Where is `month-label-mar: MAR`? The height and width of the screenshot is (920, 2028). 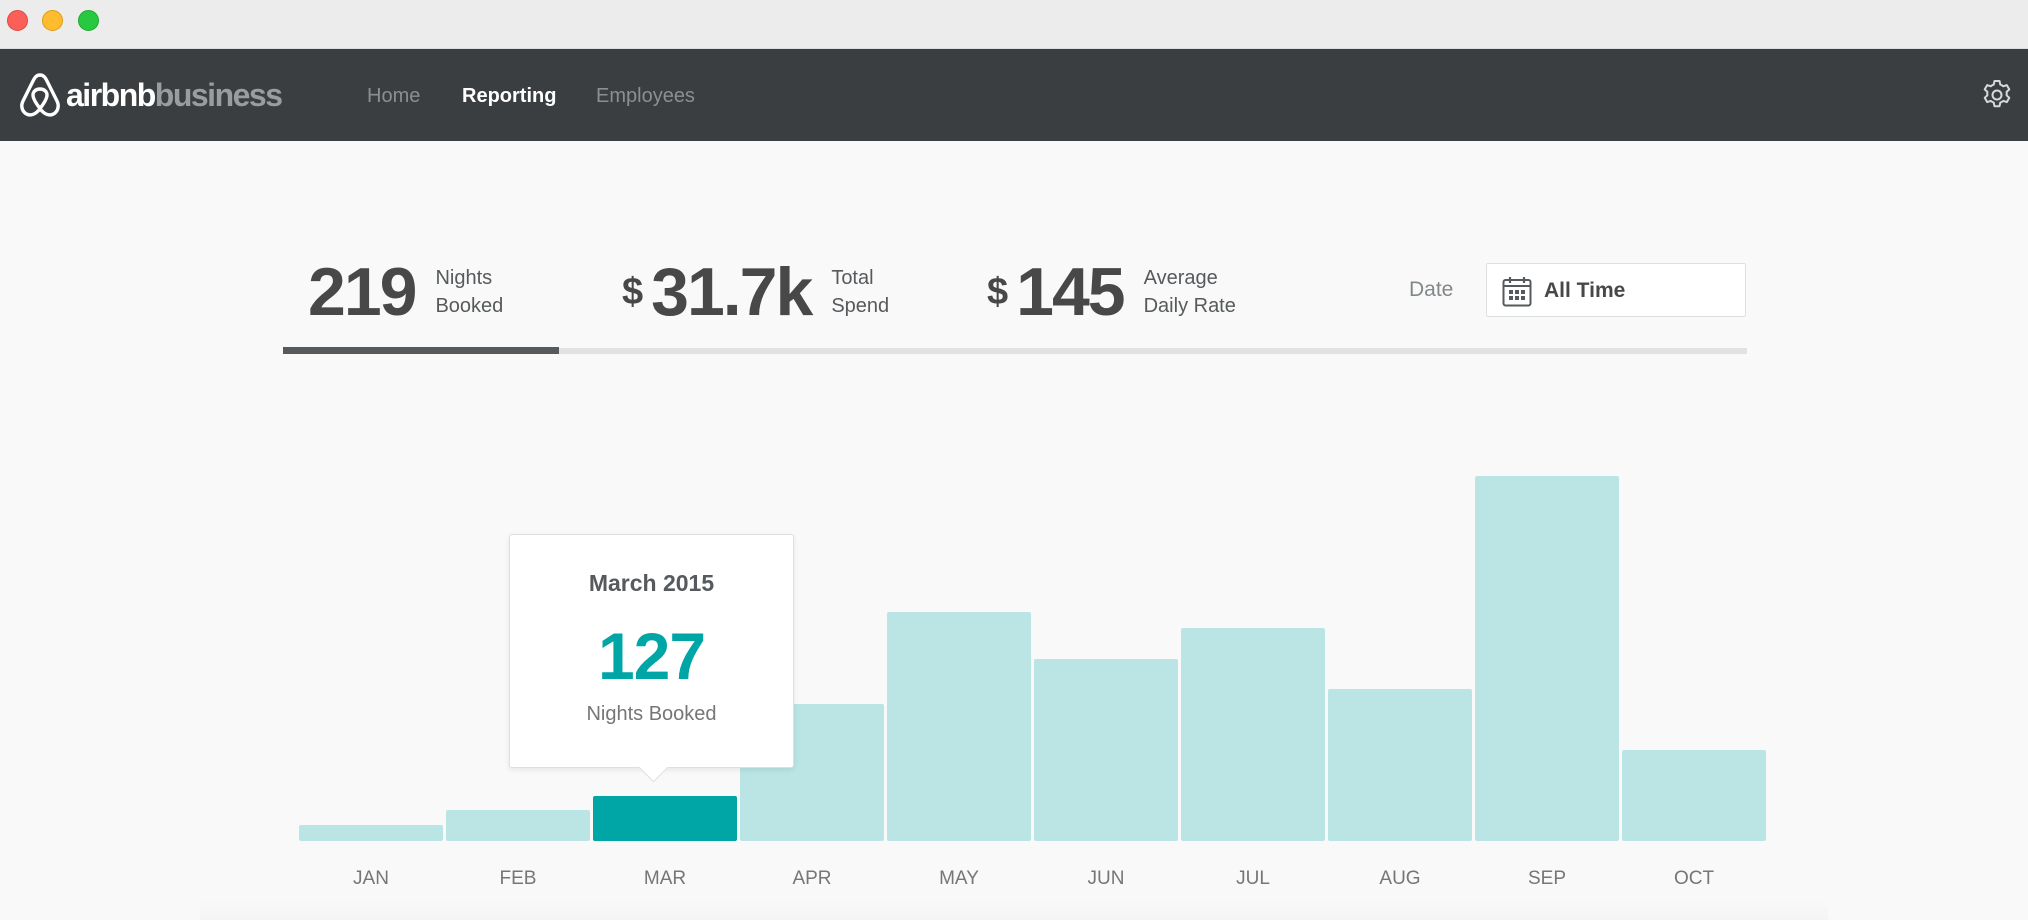 month-label-mar: MAR is located at coordinates (665, 878).